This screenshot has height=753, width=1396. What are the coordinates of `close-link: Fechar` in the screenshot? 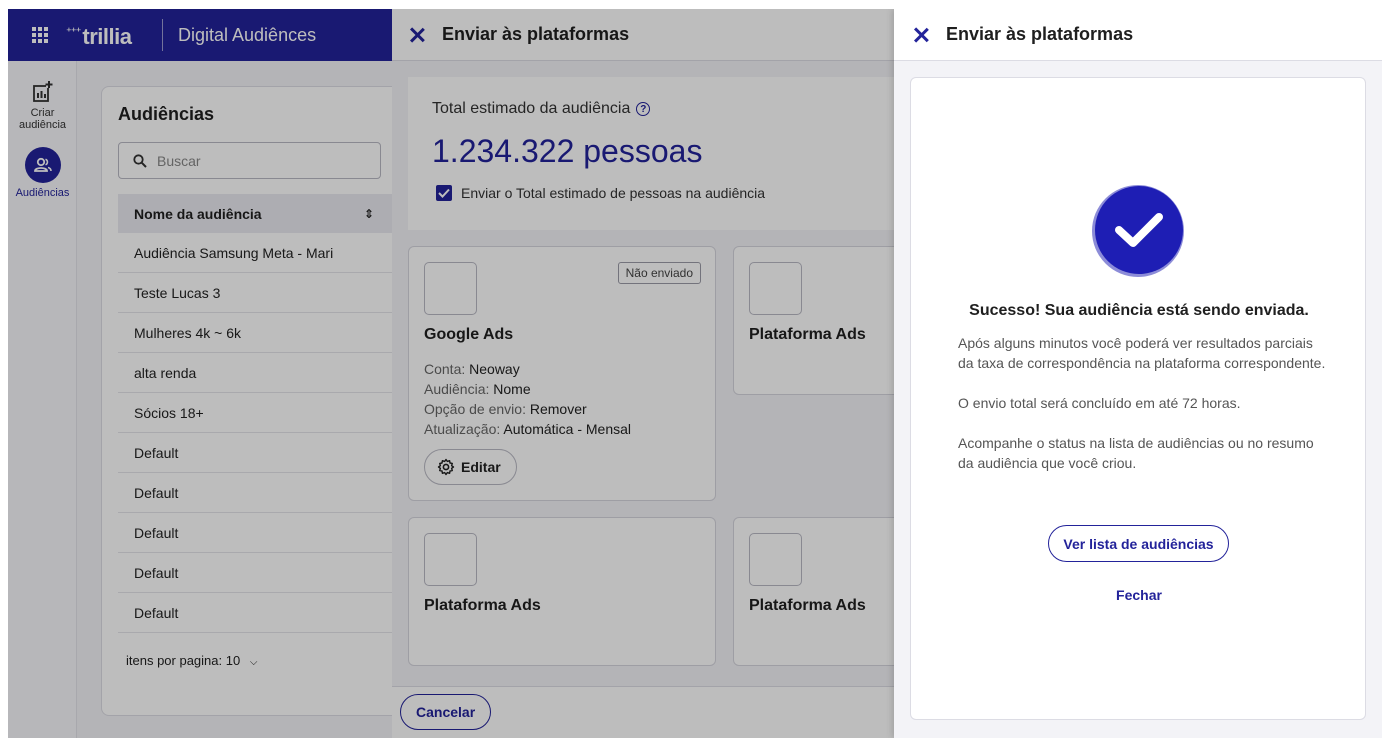 It's located at (1139, 595).